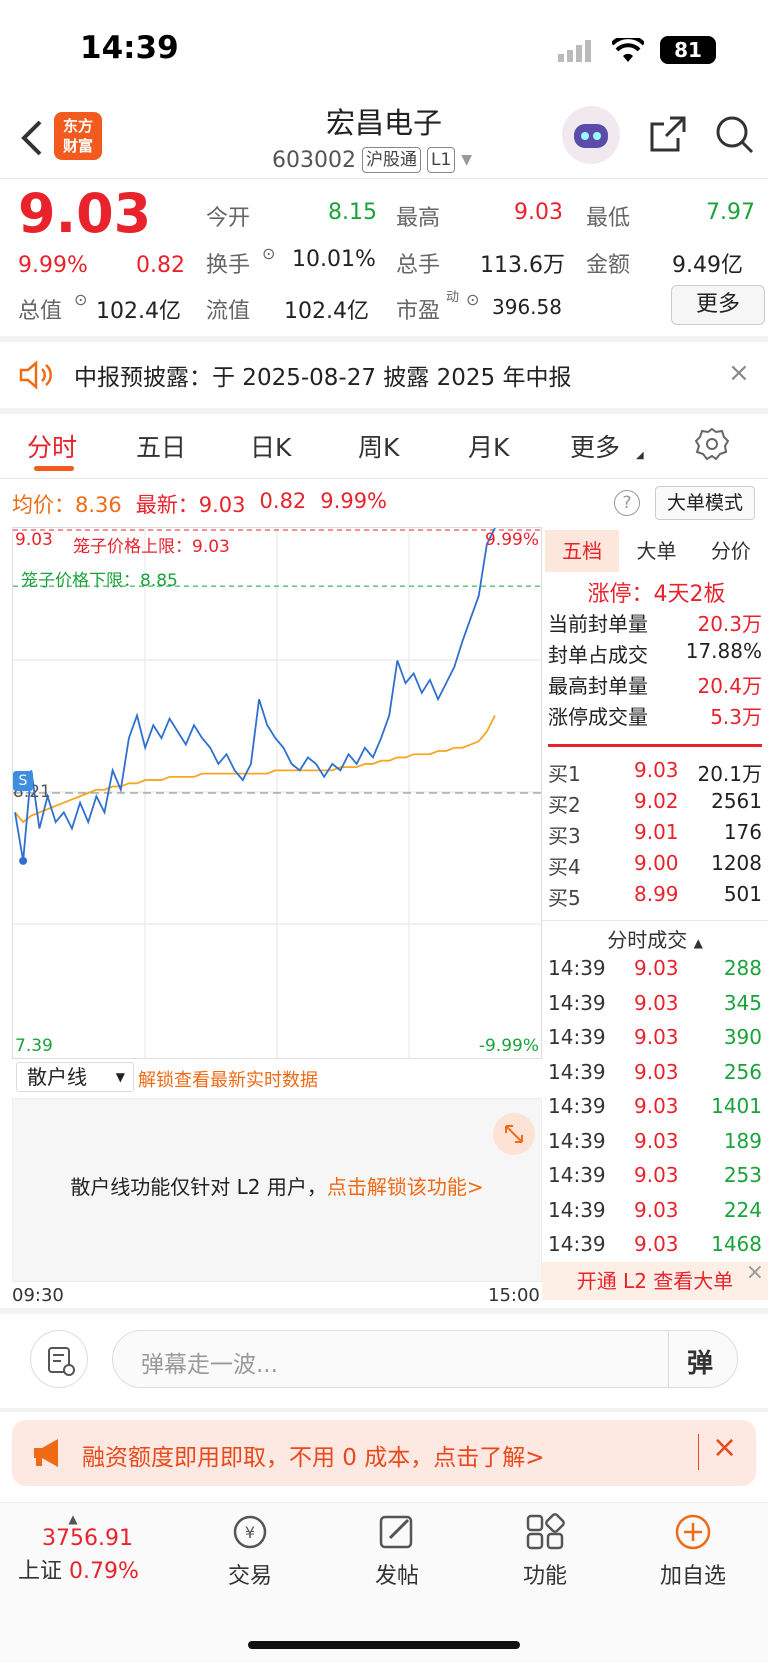  Describe the element at coordinates (53, 265) in the screenshot. I see `change-pct: 9.99%` at that location.